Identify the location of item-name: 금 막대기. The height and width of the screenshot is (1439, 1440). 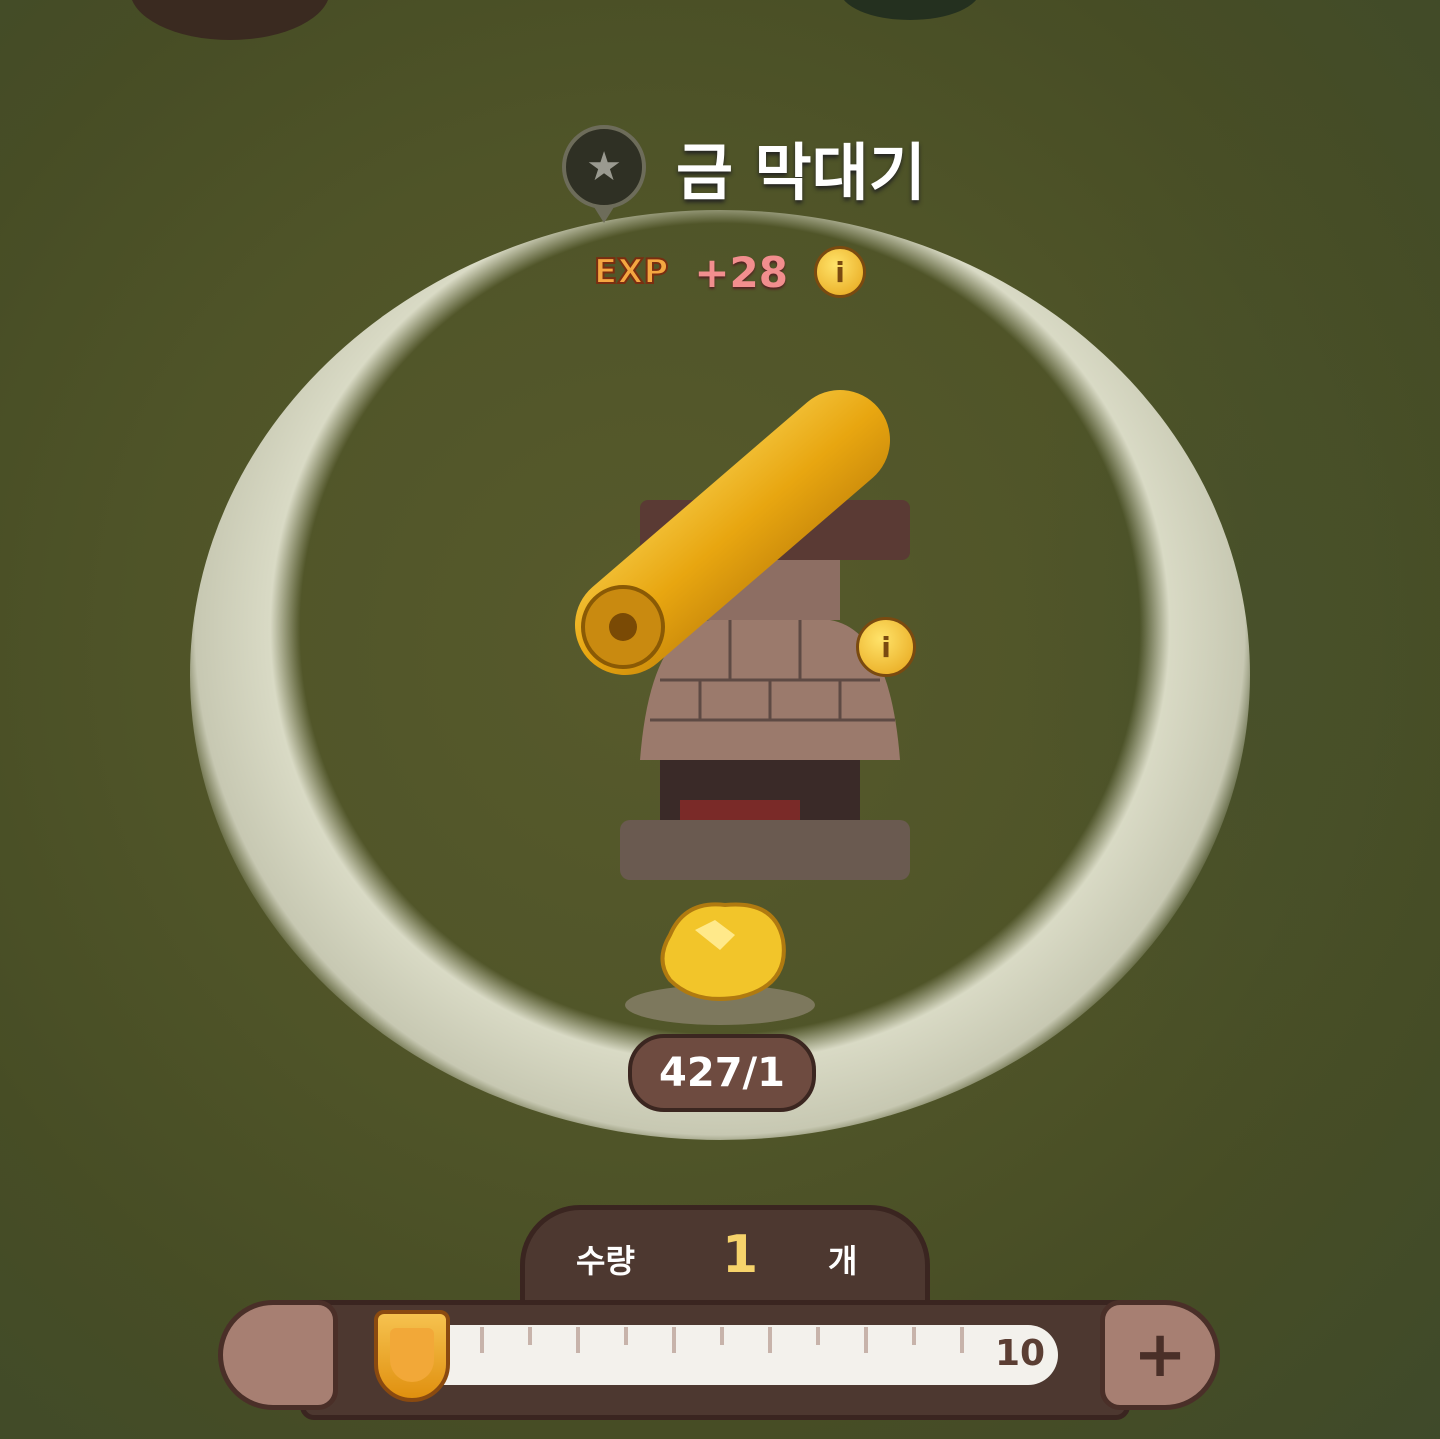
(801, 172).